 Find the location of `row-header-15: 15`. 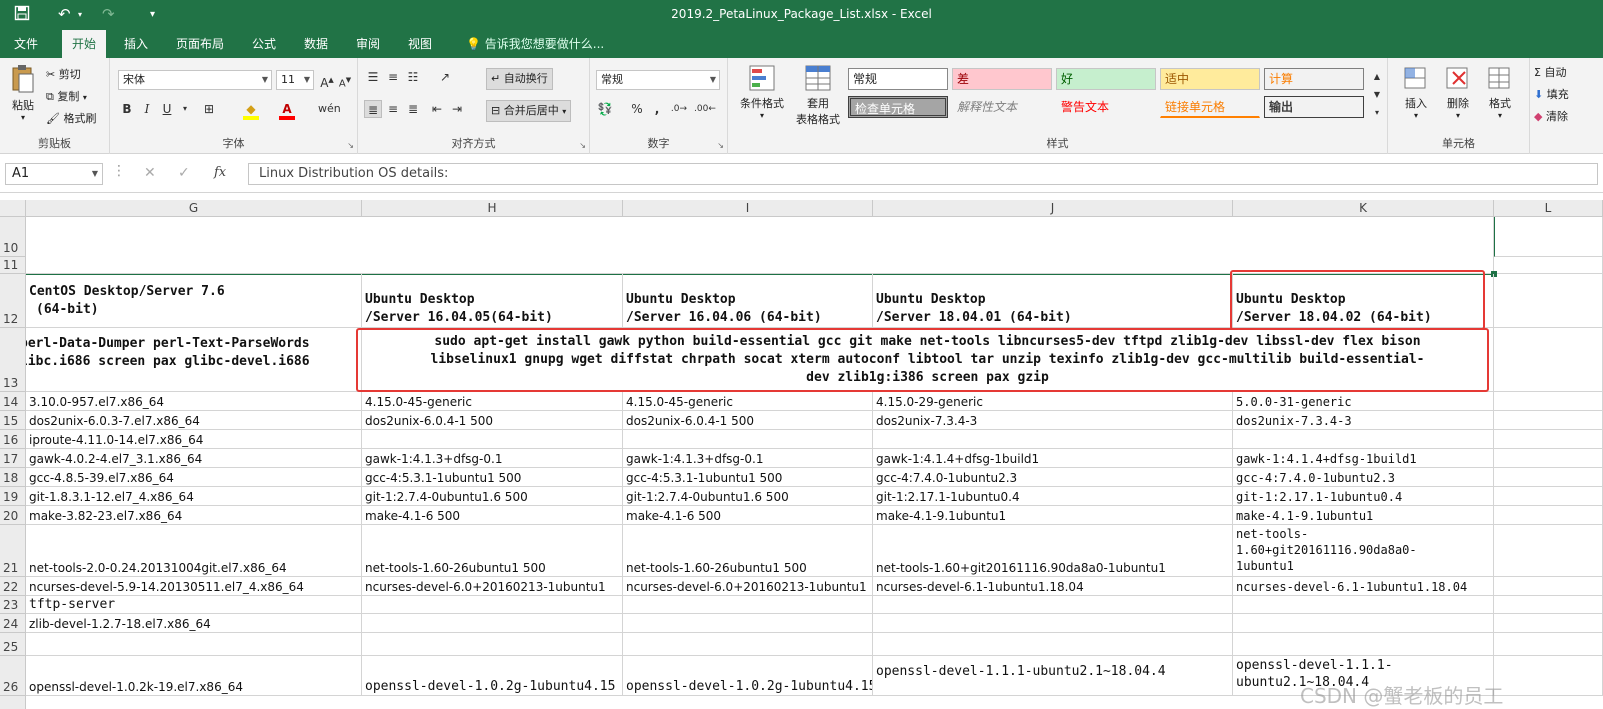

row-header-15: 15 is located at coordinates (13, 420).